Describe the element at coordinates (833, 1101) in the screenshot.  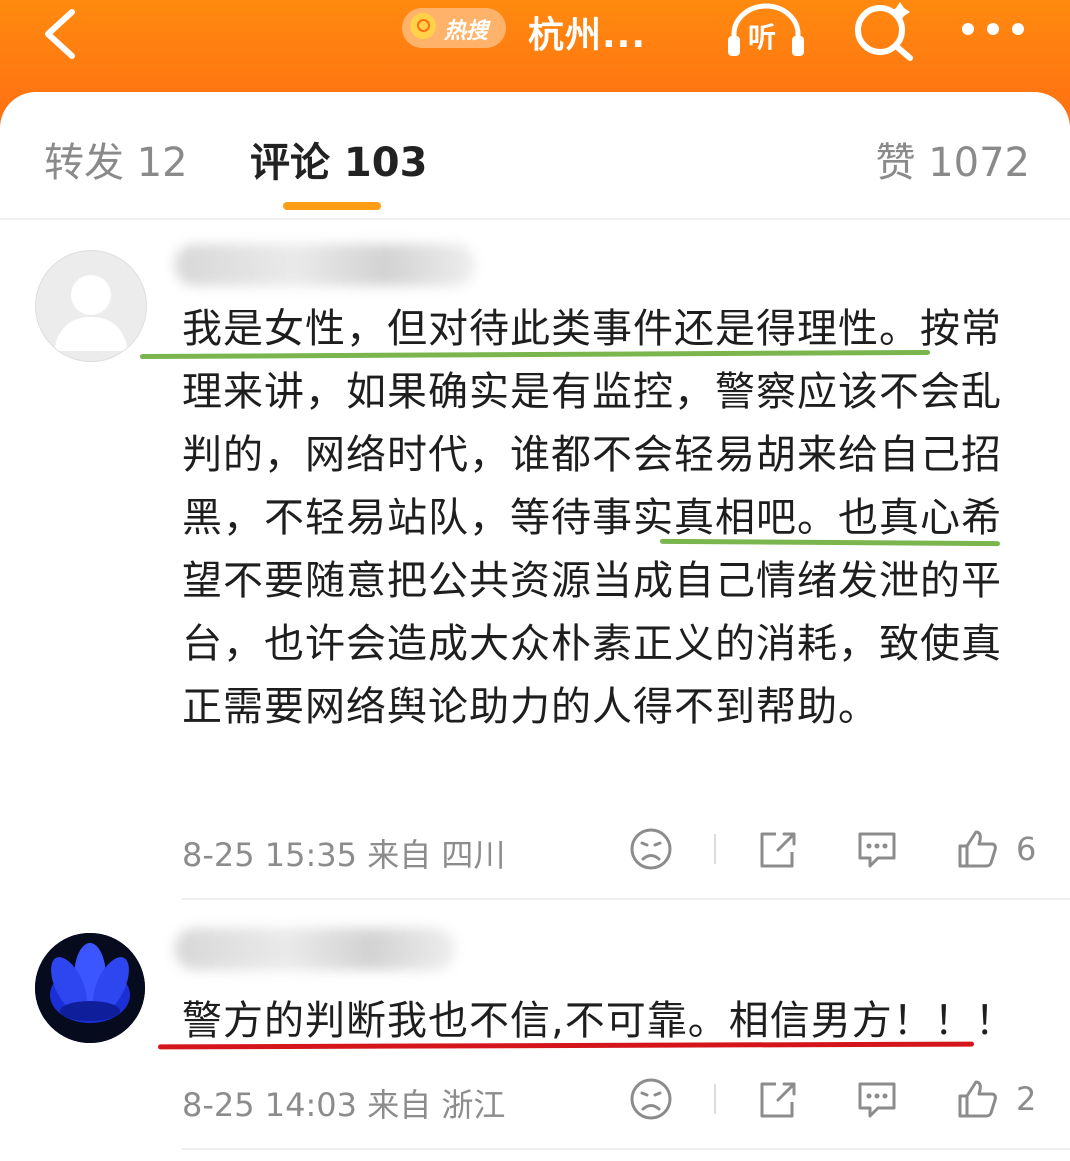
I see `comment-actions: 2` at that location.